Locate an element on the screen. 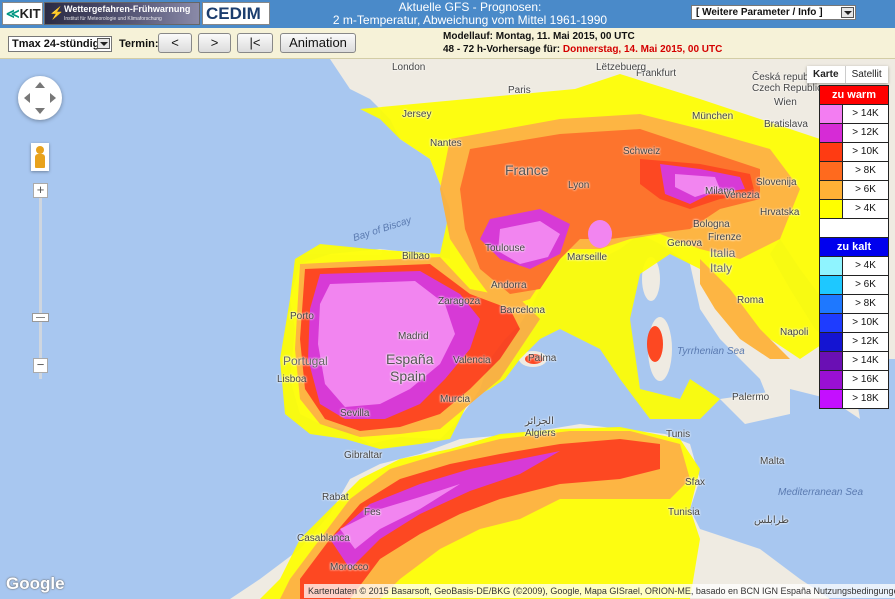 The height and width of the screenshot is (599, 895). zoom-out-button: − is located at coordinates (40, 365).